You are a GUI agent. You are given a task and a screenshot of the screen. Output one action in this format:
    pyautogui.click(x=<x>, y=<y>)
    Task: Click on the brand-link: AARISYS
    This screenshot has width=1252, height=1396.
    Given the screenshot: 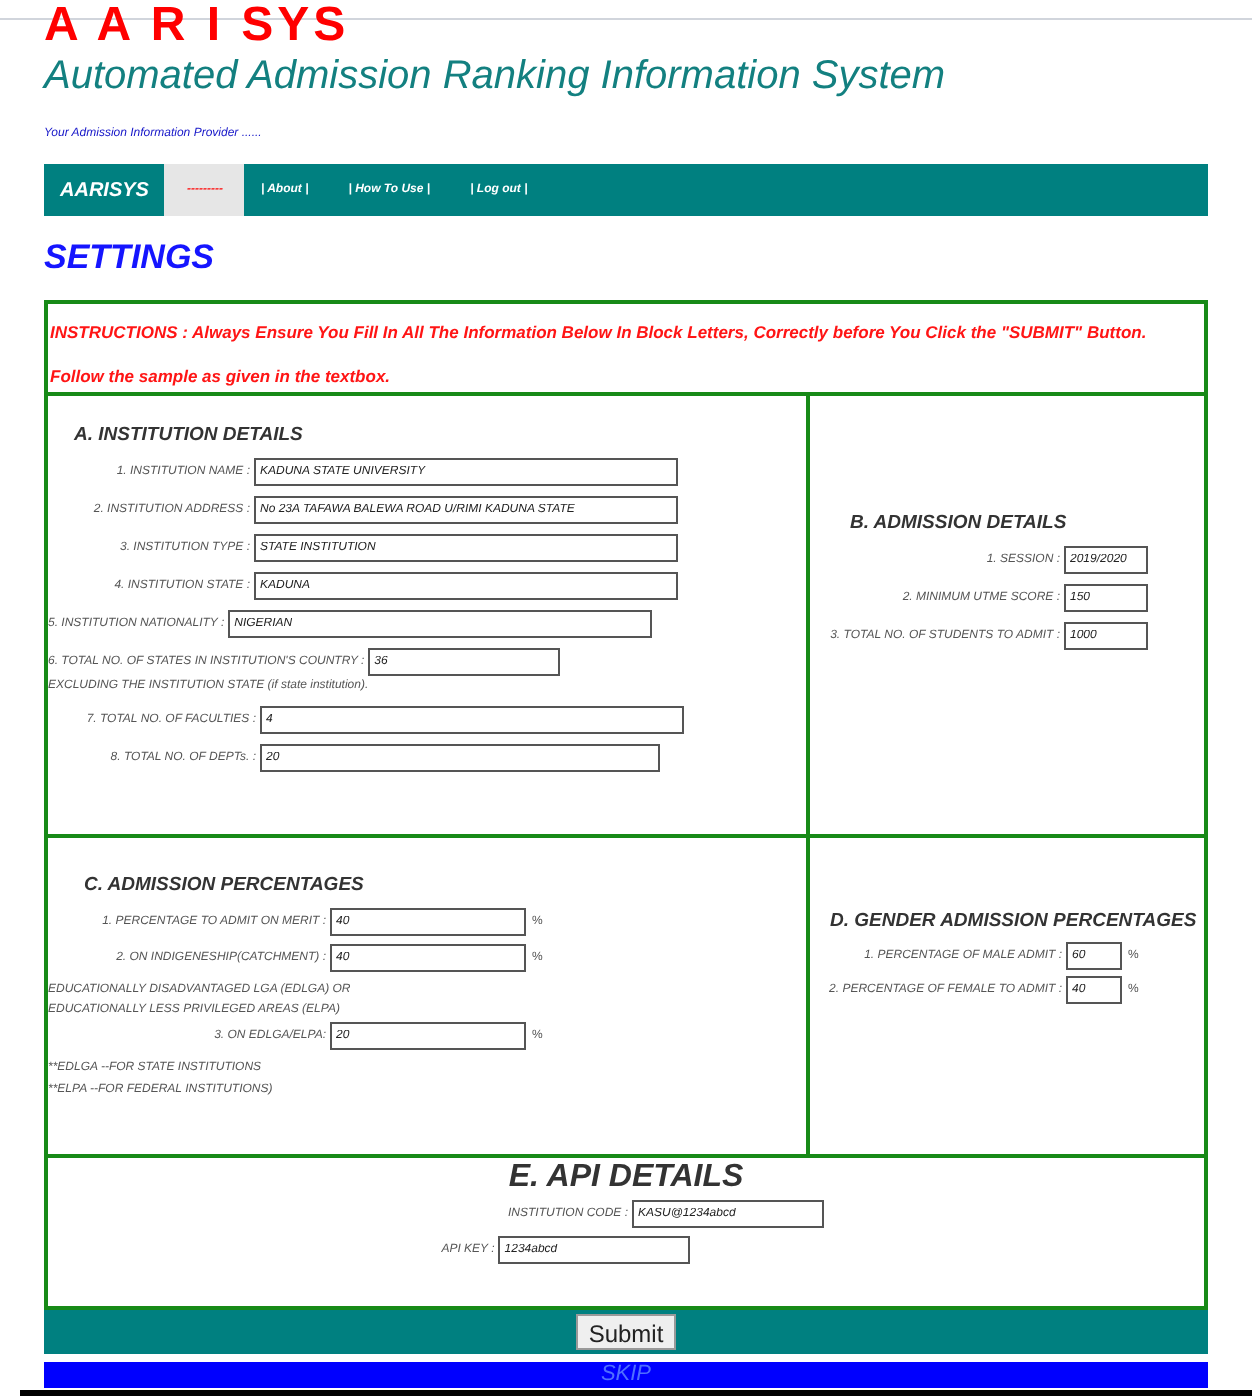 What is the action you would take?
    pyautogui.click(x=104, y=190)
    